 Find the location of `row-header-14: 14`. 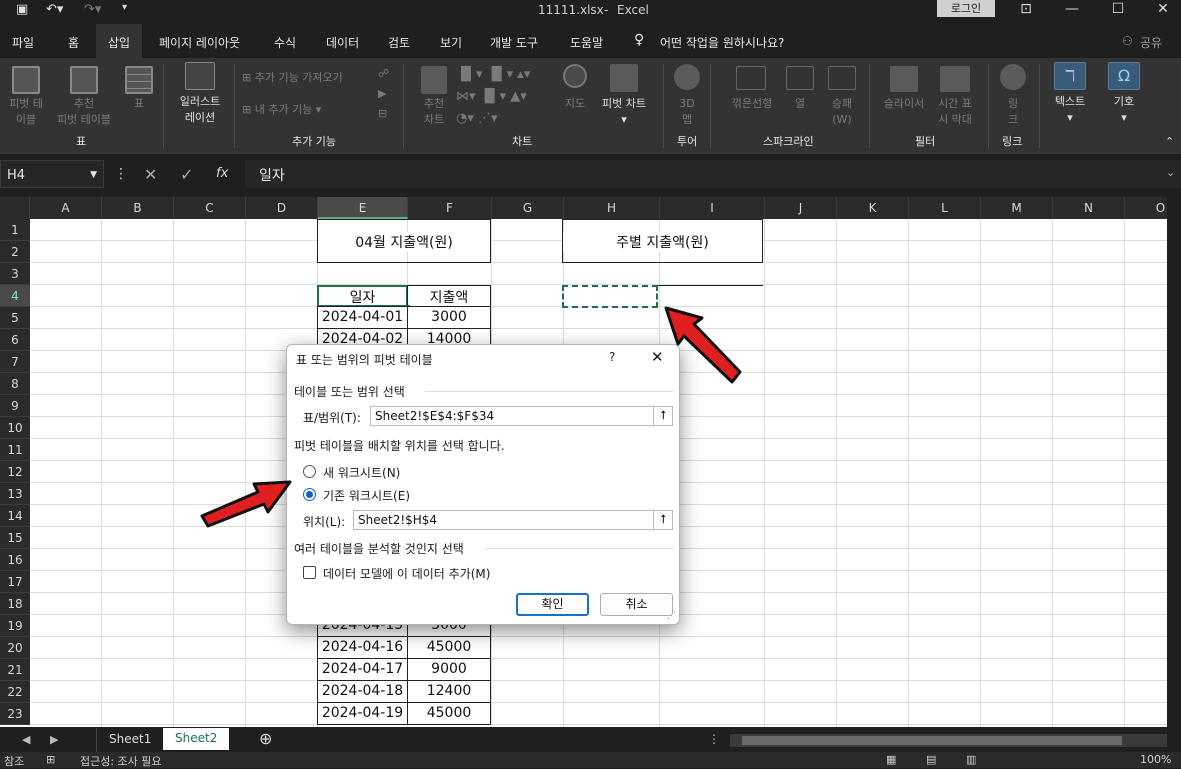

row-header-14: 14 is located at coordinates (15, 516).